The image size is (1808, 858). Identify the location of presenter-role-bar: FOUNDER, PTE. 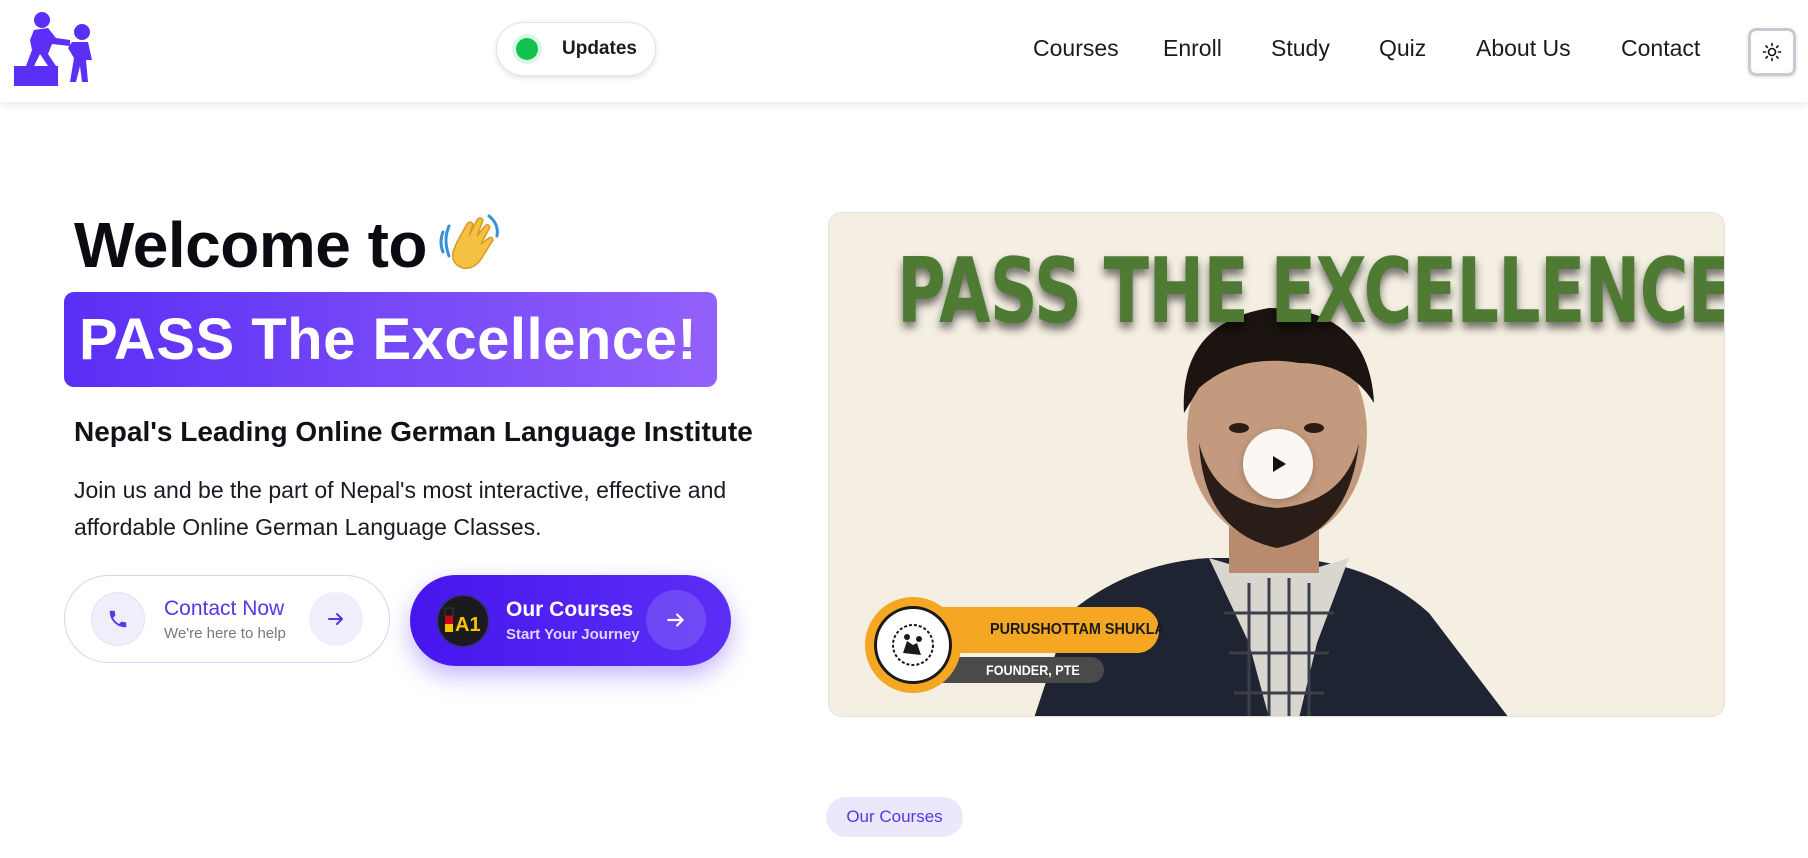
(1022, 670).